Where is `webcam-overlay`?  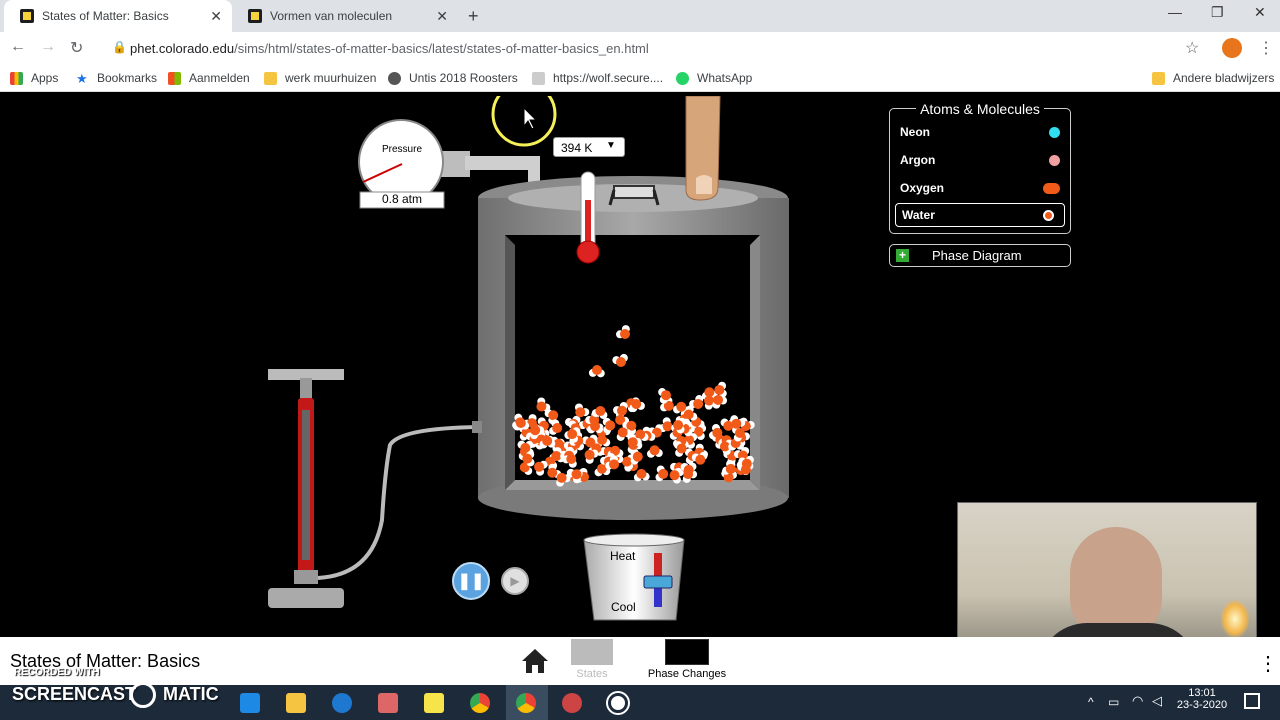
webcam-overlay is located at coordinates (1107, 569).